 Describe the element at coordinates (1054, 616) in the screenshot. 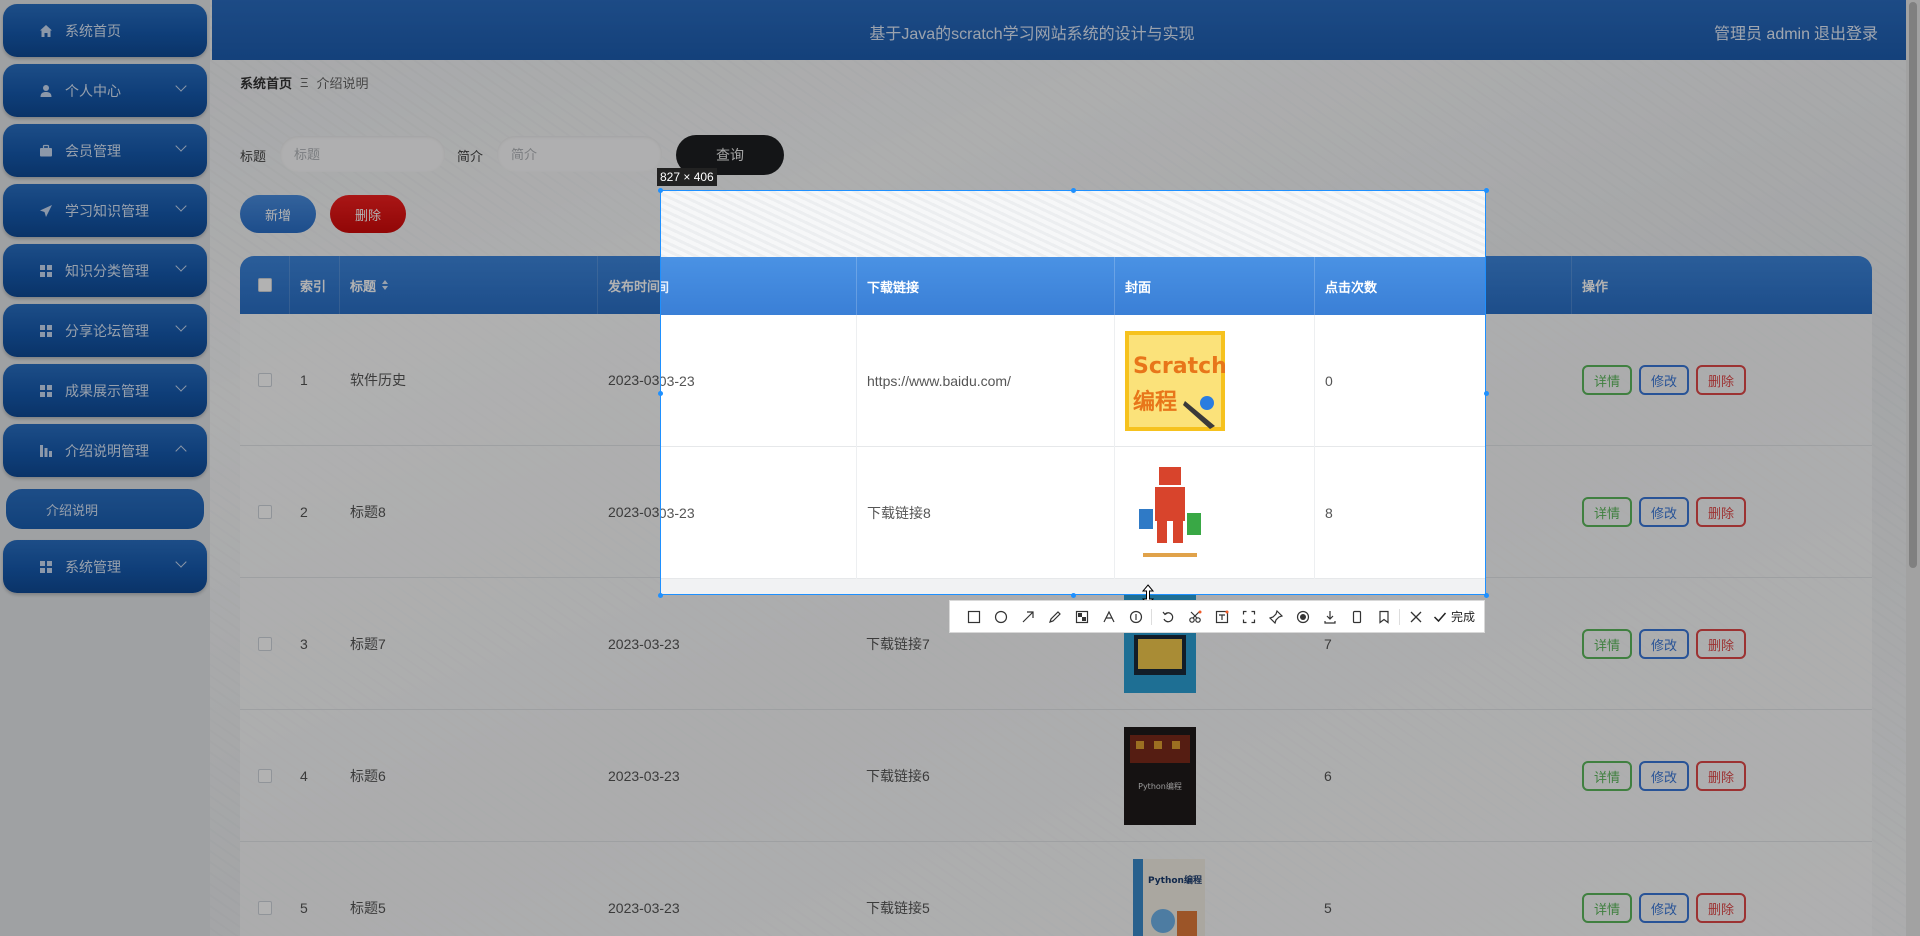

I see `pen-tool-icon` at that location.